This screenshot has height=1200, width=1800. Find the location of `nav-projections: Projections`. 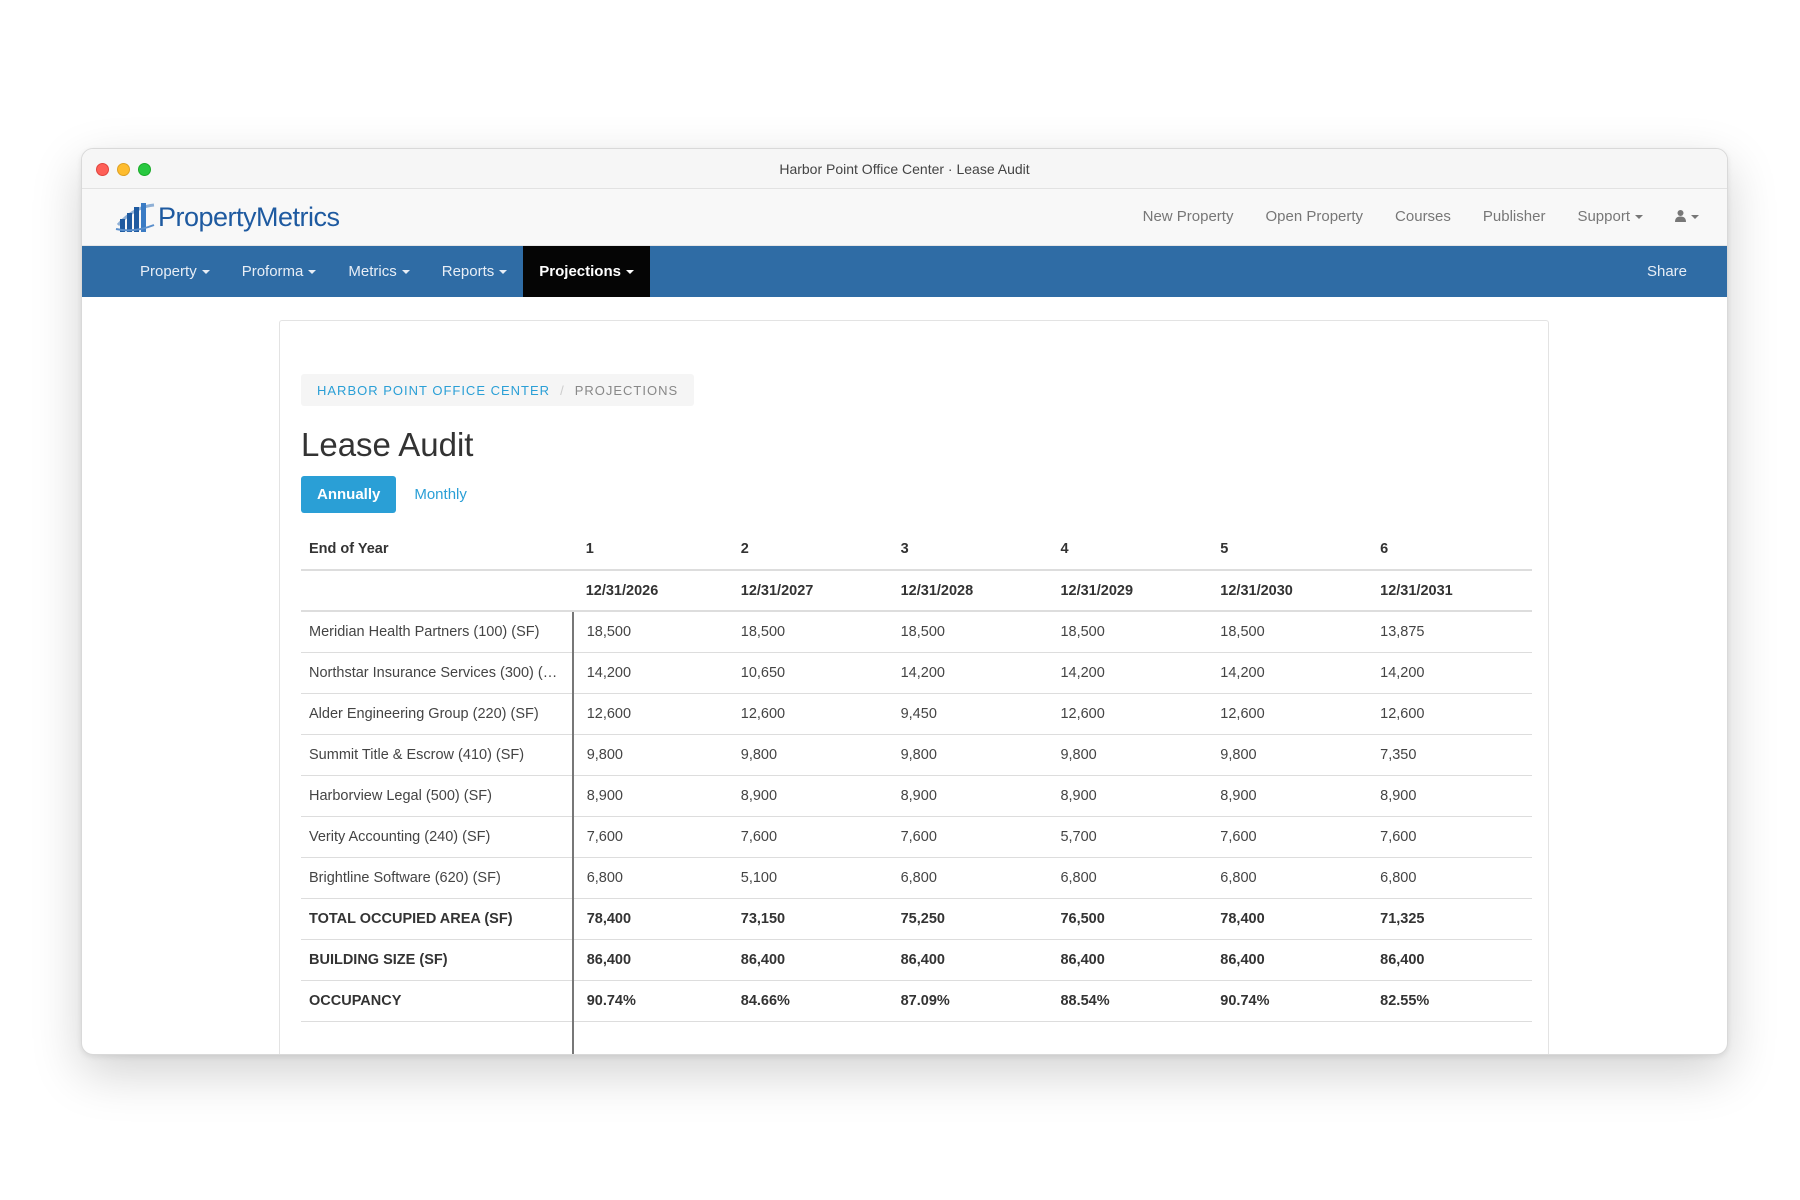

nav-projections: Projections is located at coordinates (586, 271).